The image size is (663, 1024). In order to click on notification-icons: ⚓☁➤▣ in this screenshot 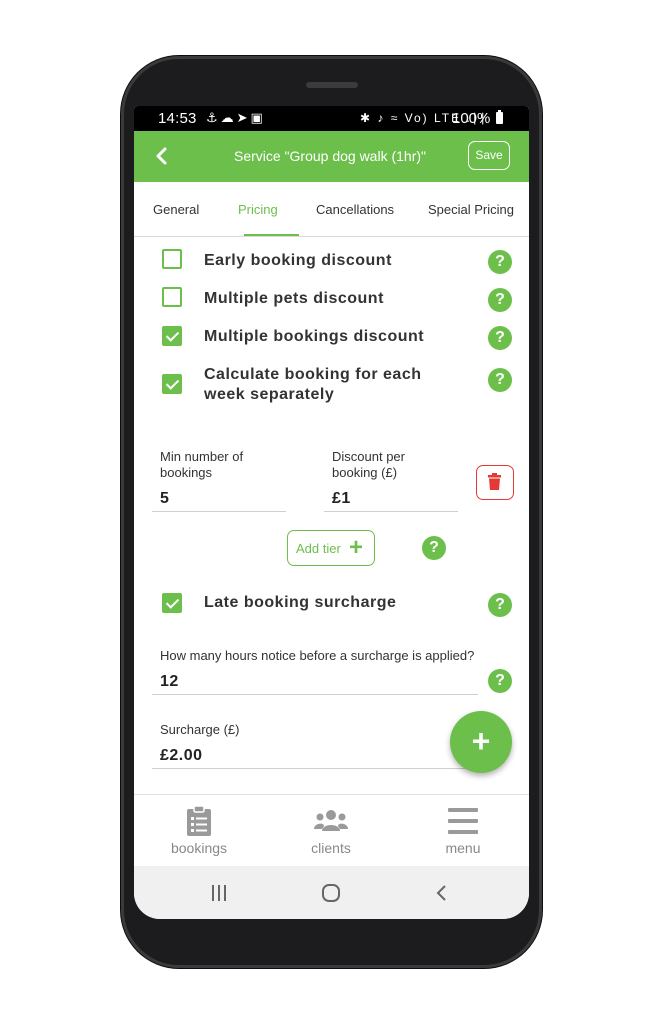, I will do `click(236, 117)`.